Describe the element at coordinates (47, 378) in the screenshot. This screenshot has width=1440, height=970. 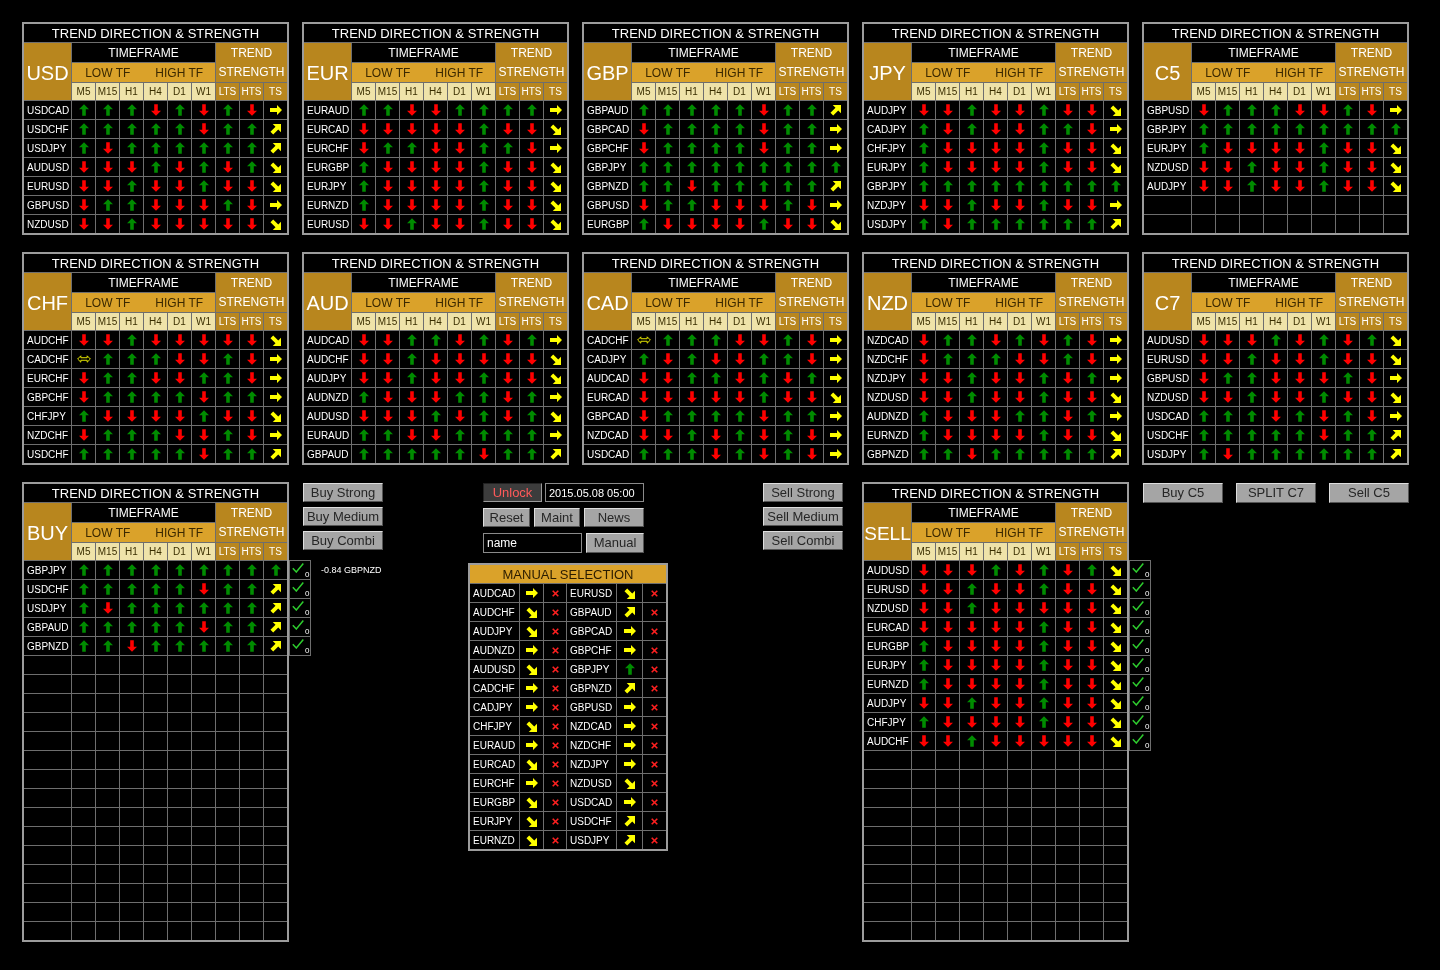
I see `pair-label: EURCHF` at that location.